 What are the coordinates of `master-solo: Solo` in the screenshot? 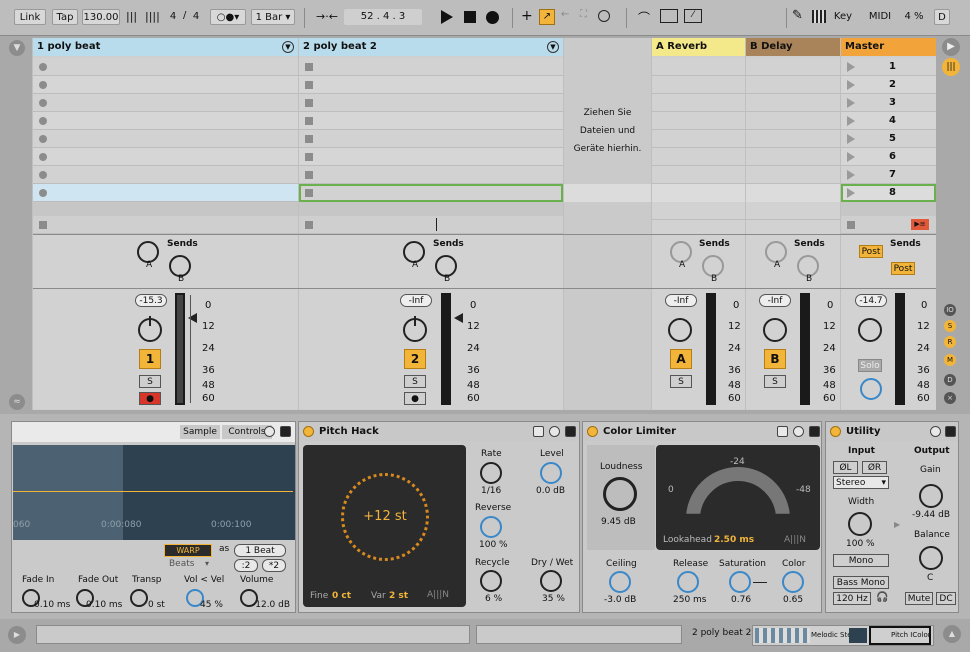 It's located at (870, 365).